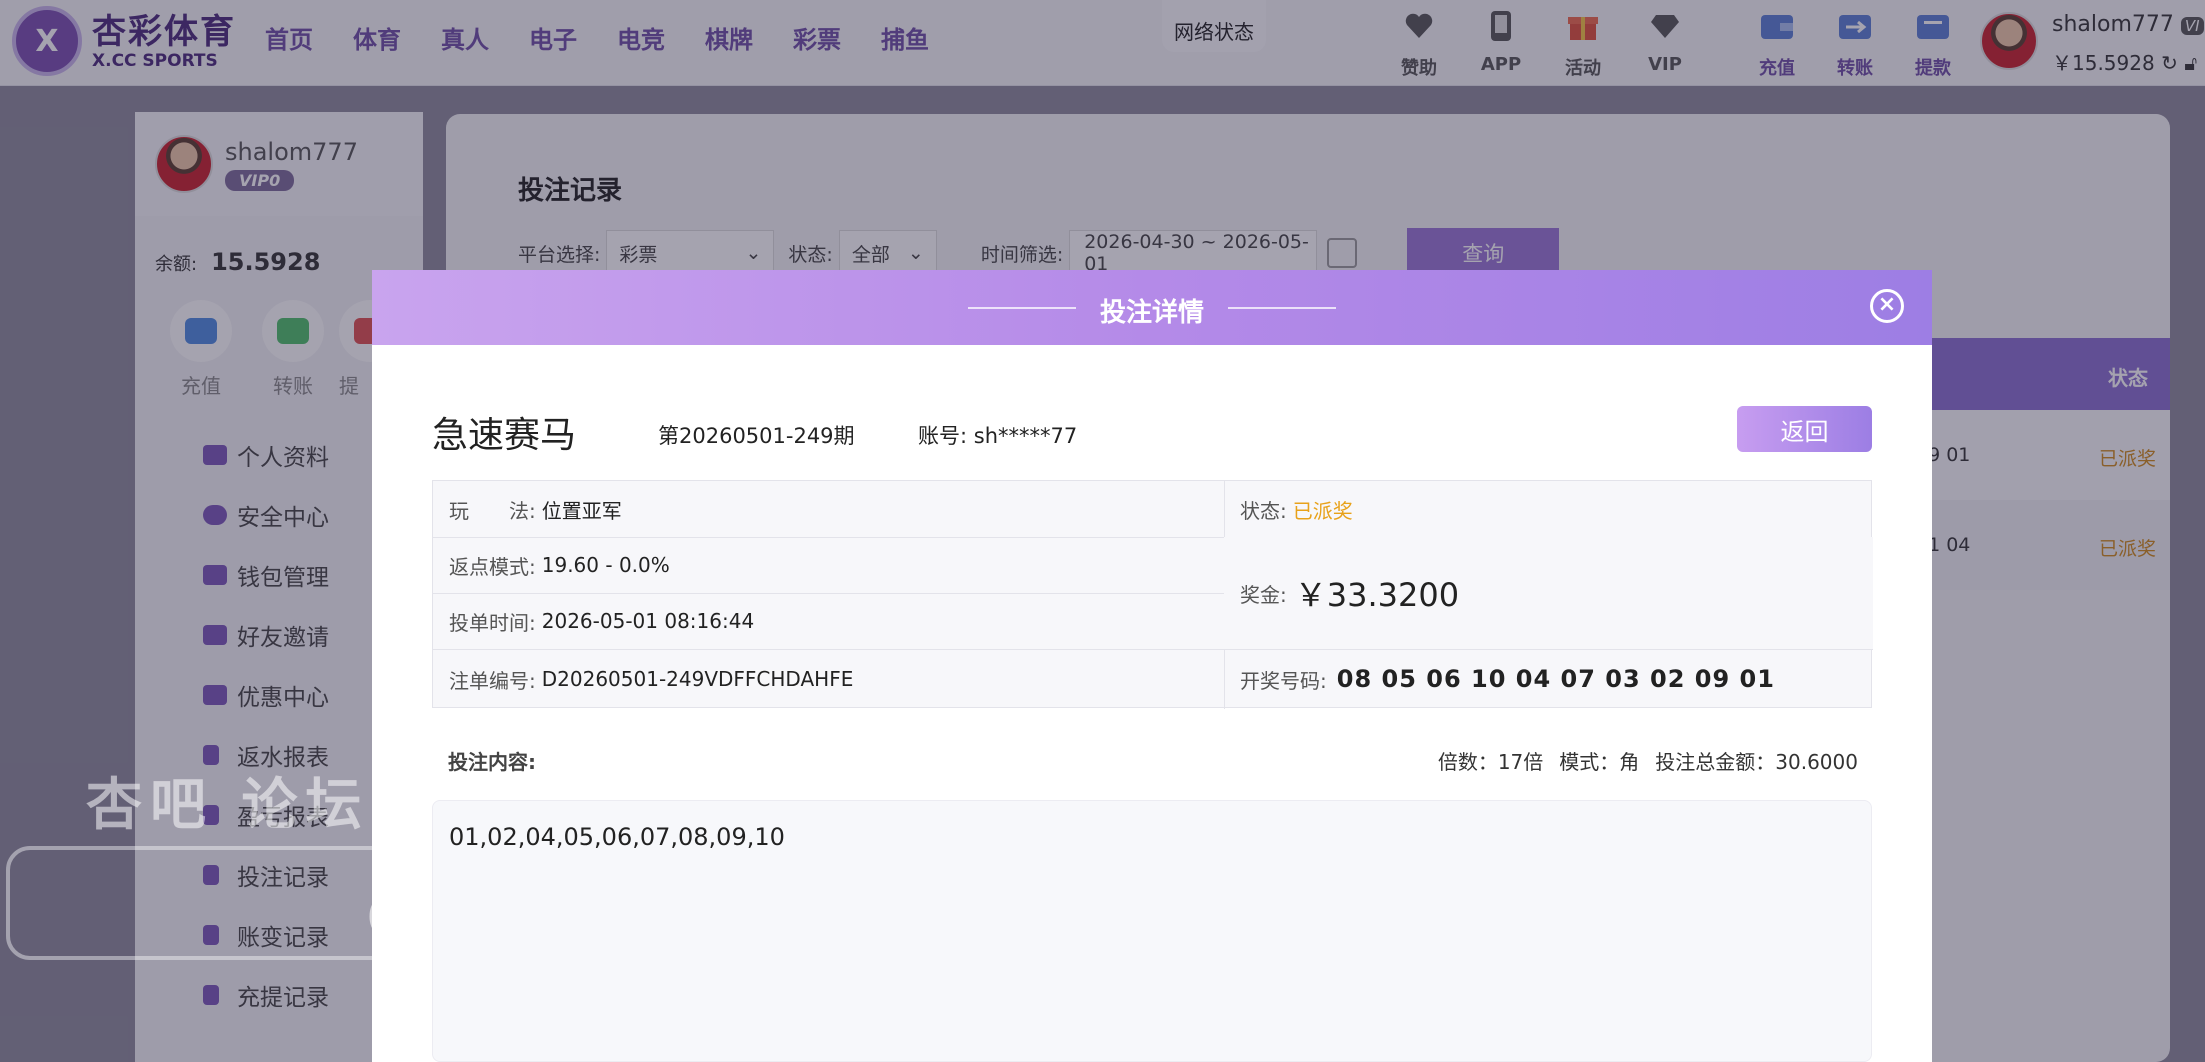 This screenshot has width=2205, height=1062. What do you see at coordinates (1322, 510) in the screenshot?
I see `status-badge: 已派奖` at bounding box center [1322, 510].